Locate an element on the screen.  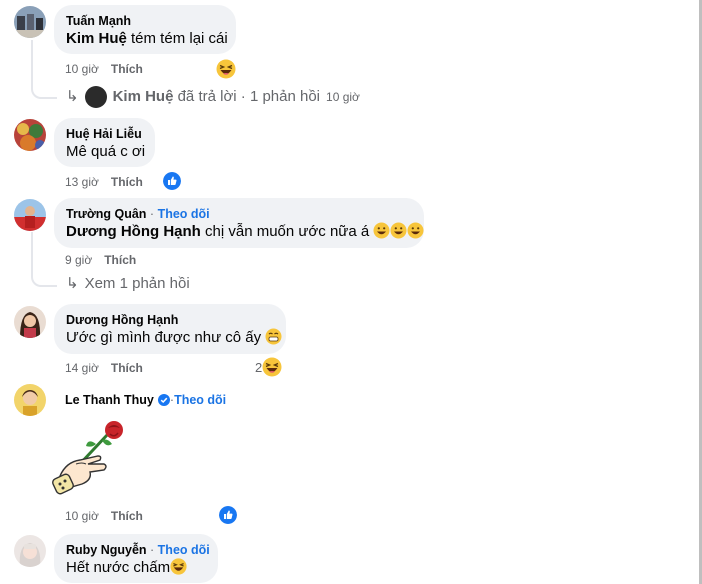
comment-bubble: Ruby Nguyễn · Theo dõi Hết nước chấm is located at coordinates (136, 558).